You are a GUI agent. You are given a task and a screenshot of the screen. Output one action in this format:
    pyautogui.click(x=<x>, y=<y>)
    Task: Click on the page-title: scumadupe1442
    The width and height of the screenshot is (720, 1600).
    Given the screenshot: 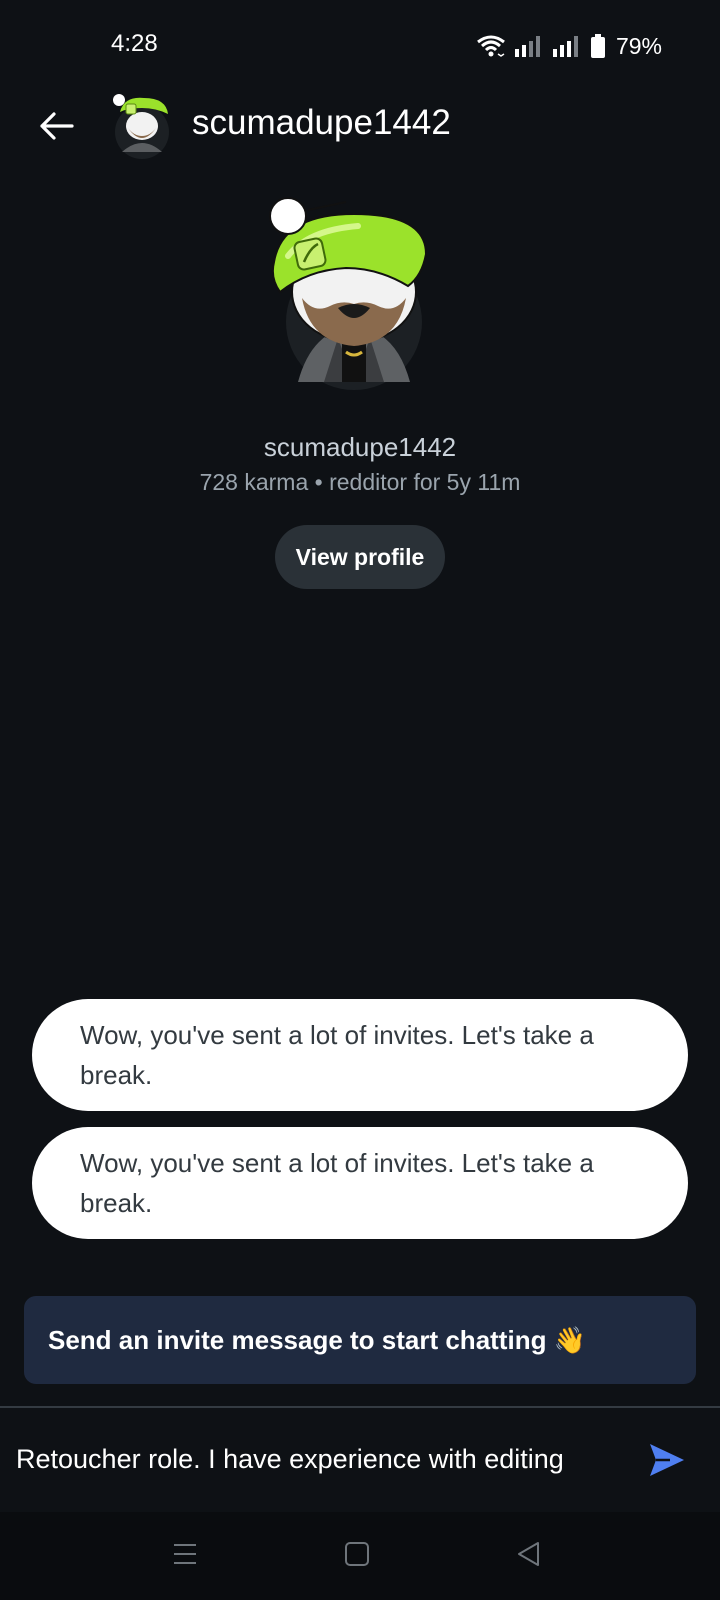 What is the action you would take?
    pyautogui.click(x=321, y=122)
    